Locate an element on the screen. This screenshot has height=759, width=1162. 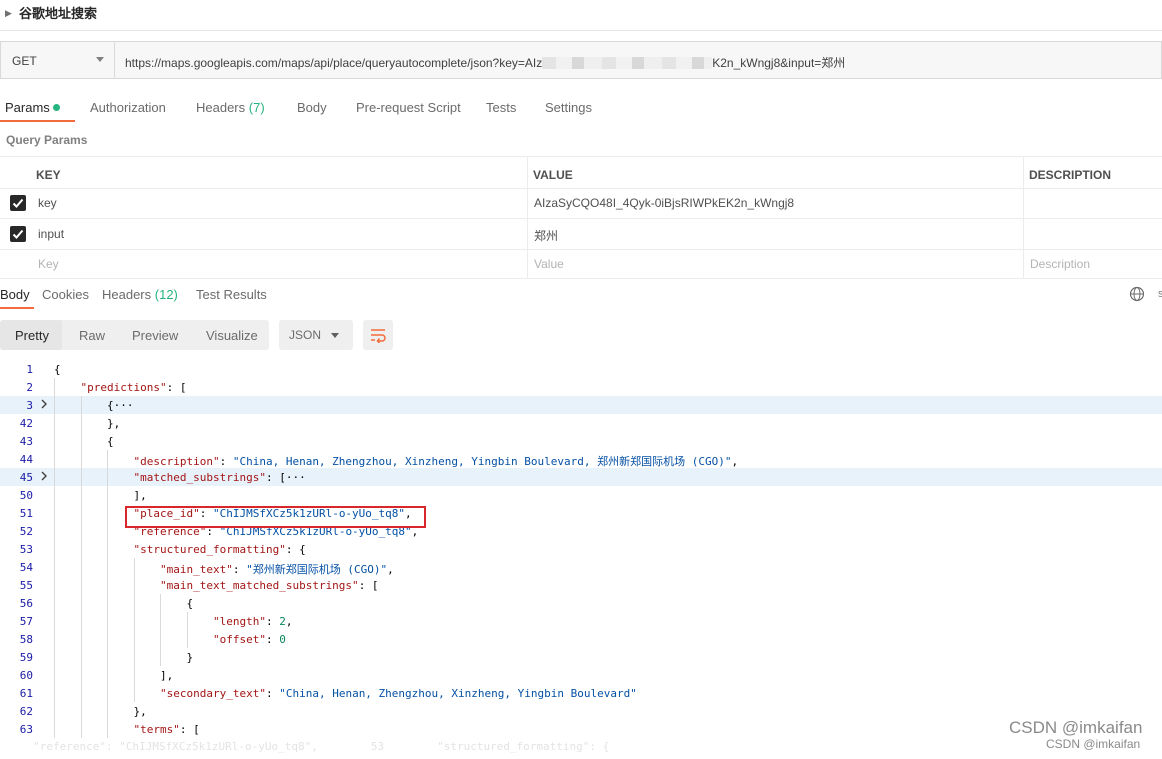
code-token: { is located at coordinates (110, 441).